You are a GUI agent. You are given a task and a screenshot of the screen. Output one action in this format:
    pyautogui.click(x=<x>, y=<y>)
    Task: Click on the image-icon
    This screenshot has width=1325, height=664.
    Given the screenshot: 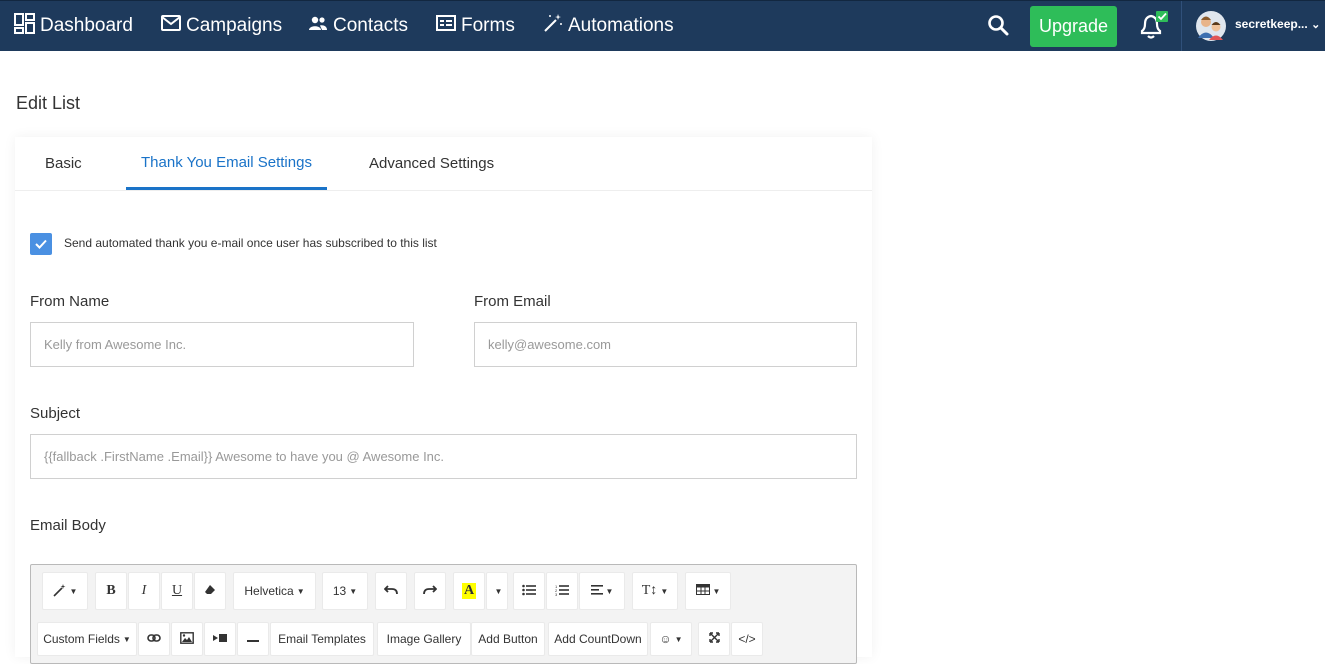 What is the action you would take?
    pyautogui.click(x=187, y=639)
    